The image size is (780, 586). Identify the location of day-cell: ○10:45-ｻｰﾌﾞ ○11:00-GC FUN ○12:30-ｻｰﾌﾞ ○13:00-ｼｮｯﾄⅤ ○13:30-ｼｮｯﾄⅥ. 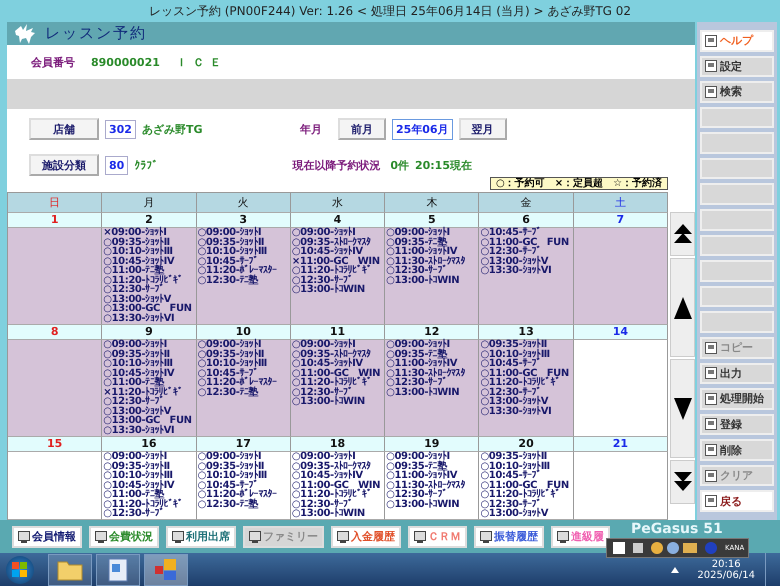
(526, 276).